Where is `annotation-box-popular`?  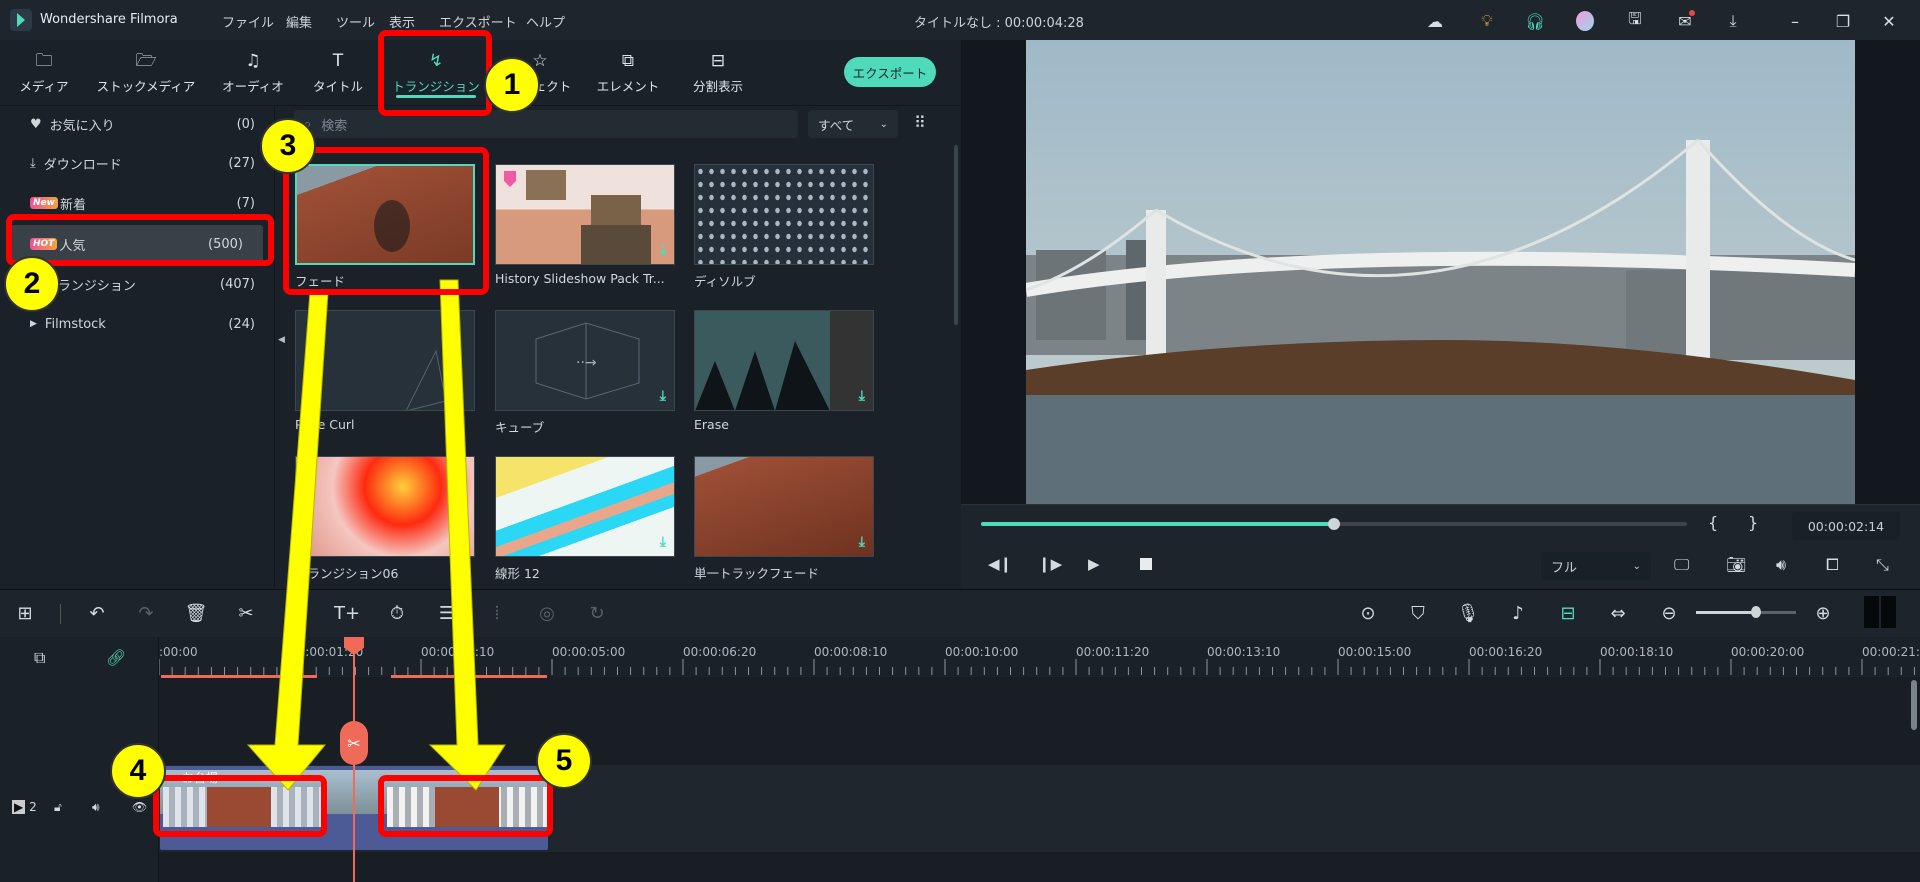
annotation-box-popular is located at coordinates (140, 240).